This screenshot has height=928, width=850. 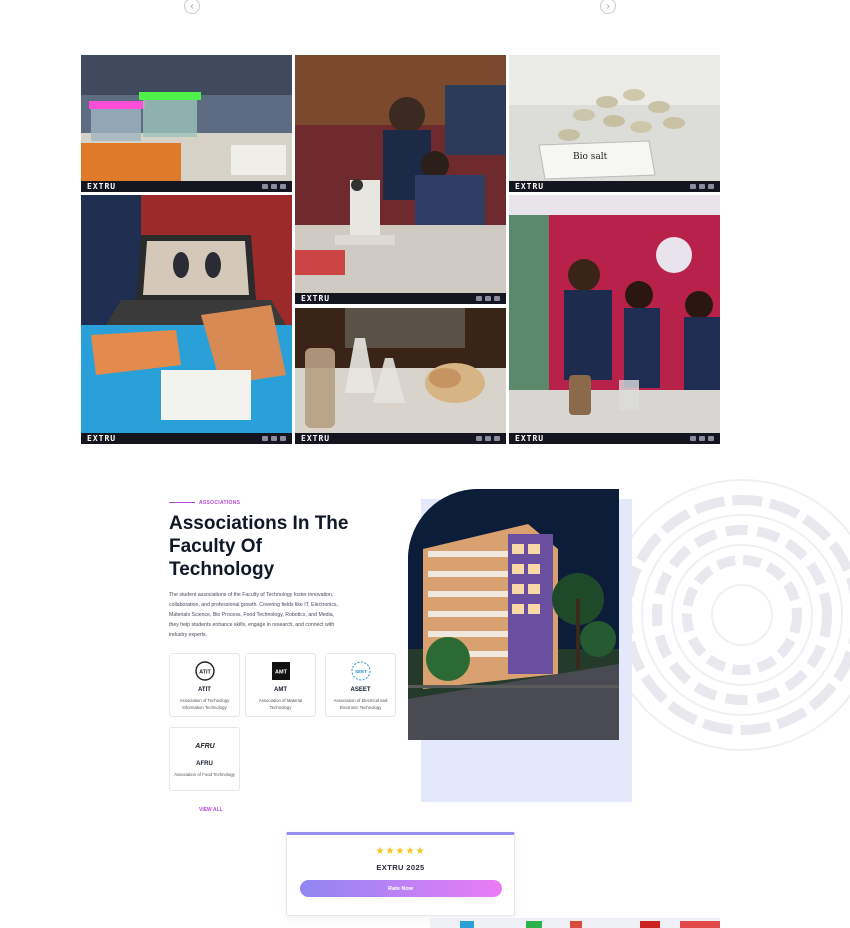 I want to click on card-full-name: Association of Food Technology, so click(x=204, y=774).